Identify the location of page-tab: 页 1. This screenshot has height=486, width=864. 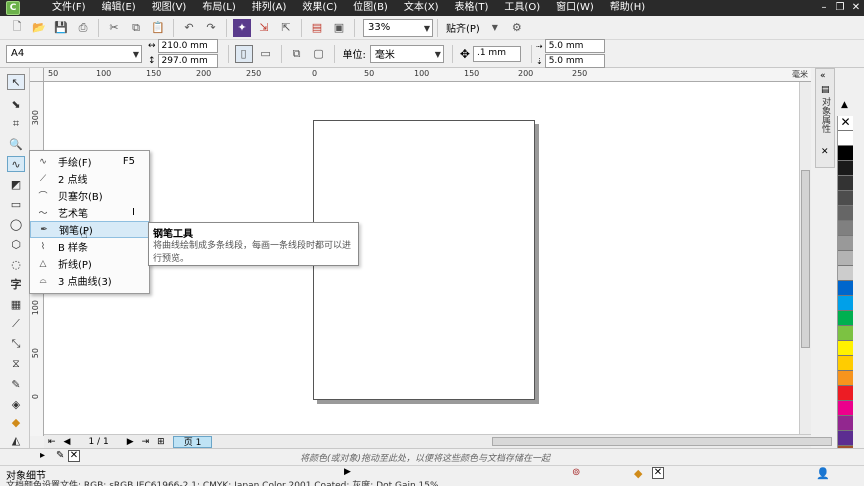
(192, 441).